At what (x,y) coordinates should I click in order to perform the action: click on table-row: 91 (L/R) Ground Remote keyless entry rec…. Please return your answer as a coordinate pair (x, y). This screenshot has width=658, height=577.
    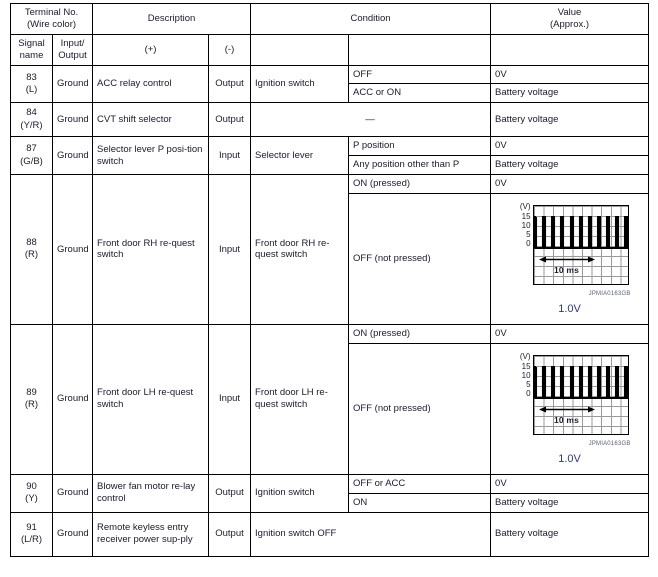
    Looking at the image, I should click on (330, 534).